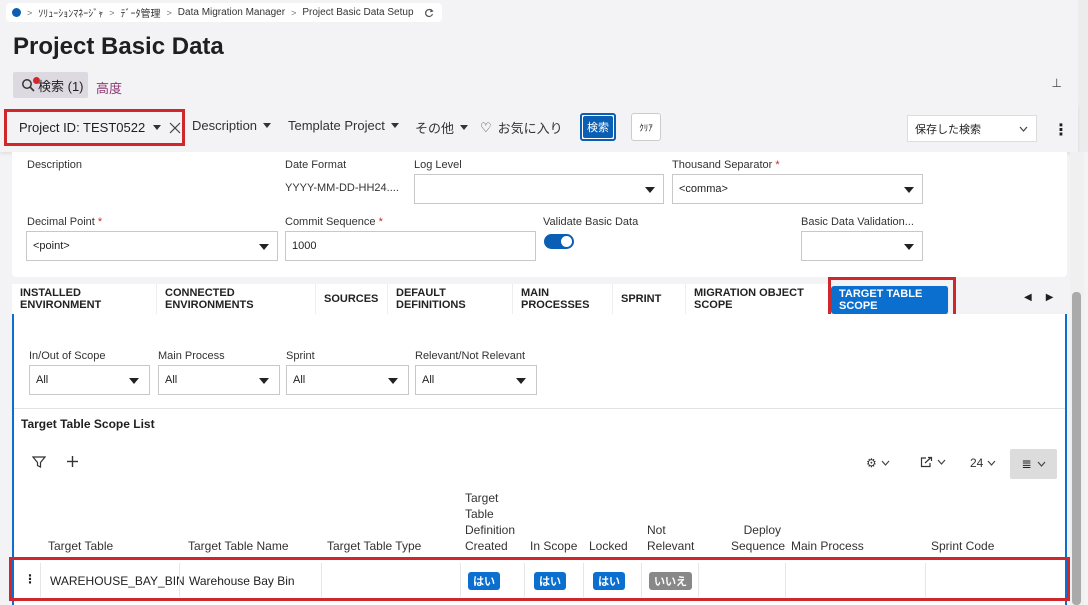  I want to click on commit-sequence-label-text: Commit Sequence, so click(330, 222).